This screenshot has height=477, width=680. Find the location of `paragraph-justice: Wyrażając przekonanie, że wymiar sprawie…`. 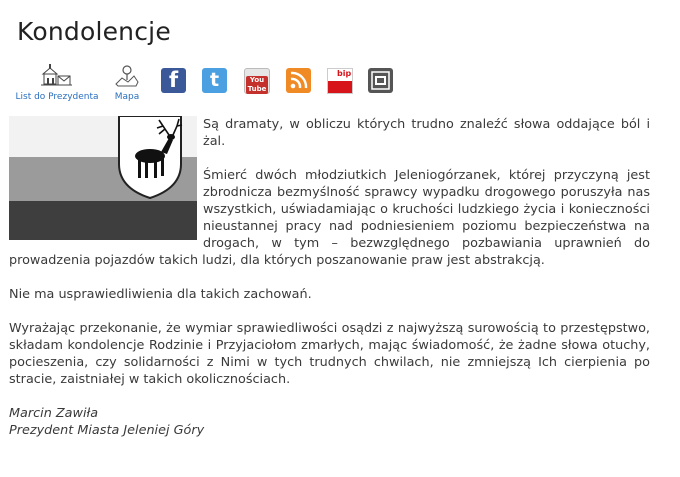

paragraph-justice: Wyrażając przekonanie, że wymiar sprawie… is located at coordinates (329, 354).